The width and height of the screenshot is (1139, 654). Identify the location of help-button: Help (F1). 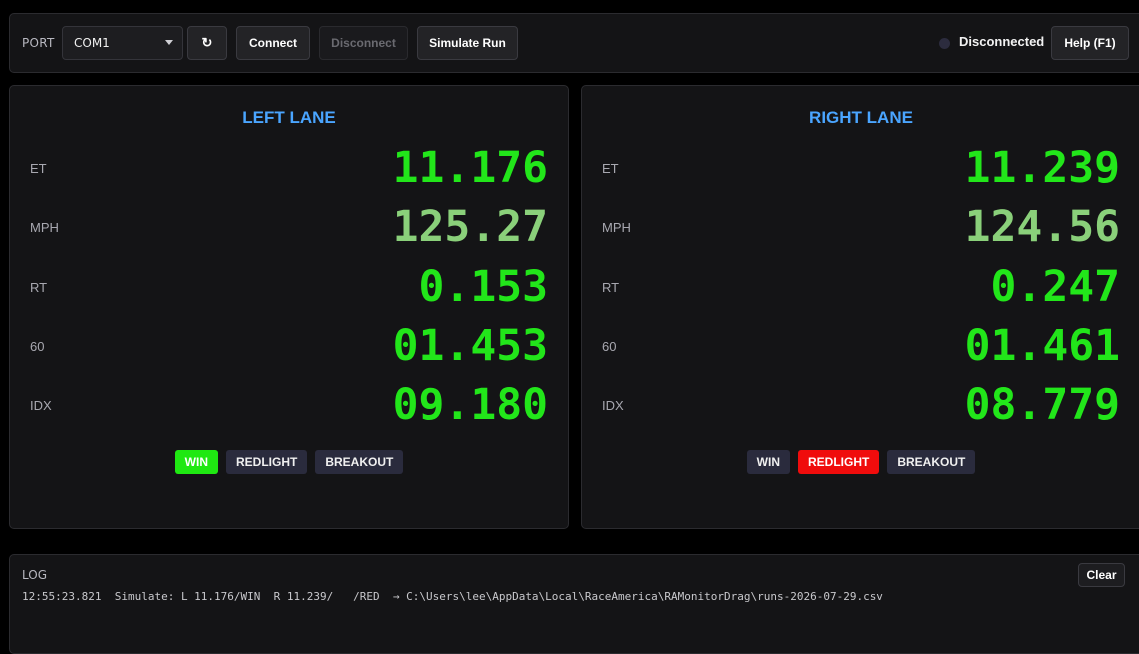
(1090, 43).